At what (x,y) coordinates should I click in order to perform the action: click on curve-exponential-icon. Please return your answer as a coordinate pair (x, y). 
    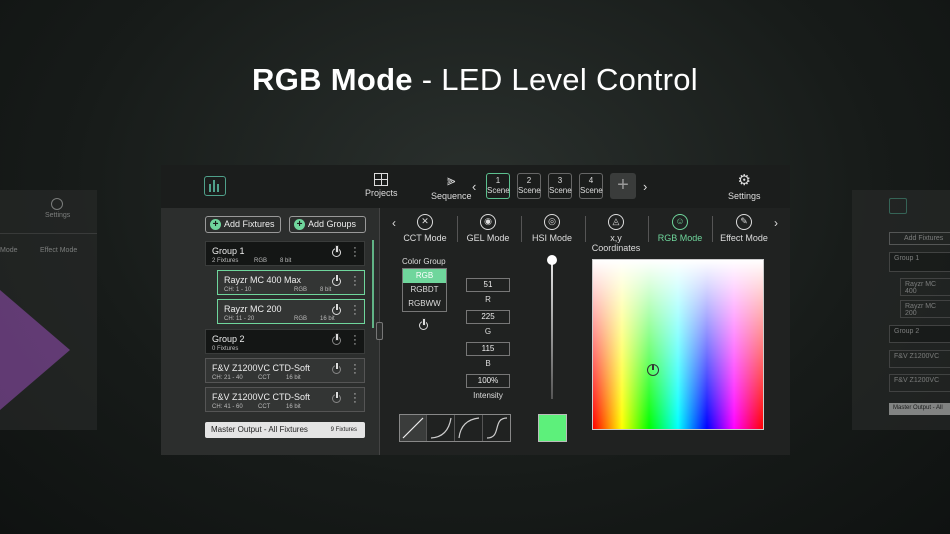
    Looking at the image, I should click on (441, 428).